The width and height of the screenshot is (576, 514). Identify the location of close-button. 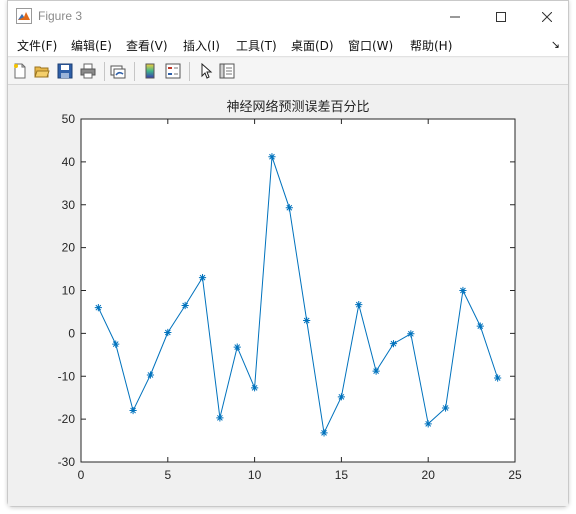
(547, 16).